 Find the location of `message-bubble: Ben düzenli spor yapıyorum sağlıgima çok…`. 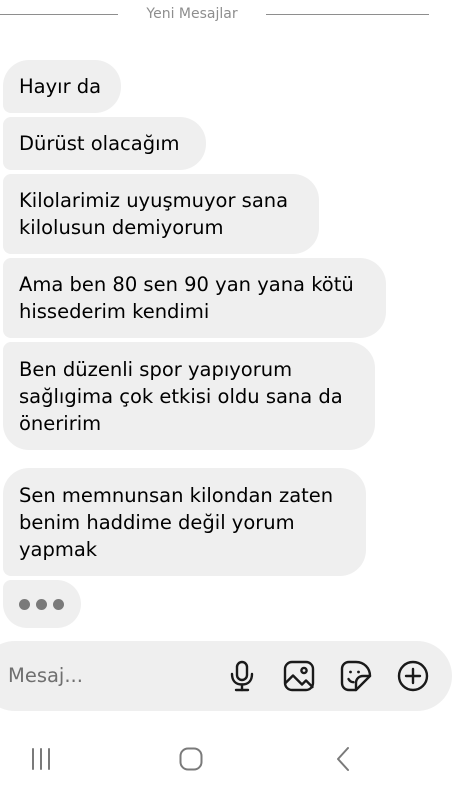

message-bubble: Ben düzenli spor yapıyorum sağlıgima çok… is located at coordinates (189, 396).